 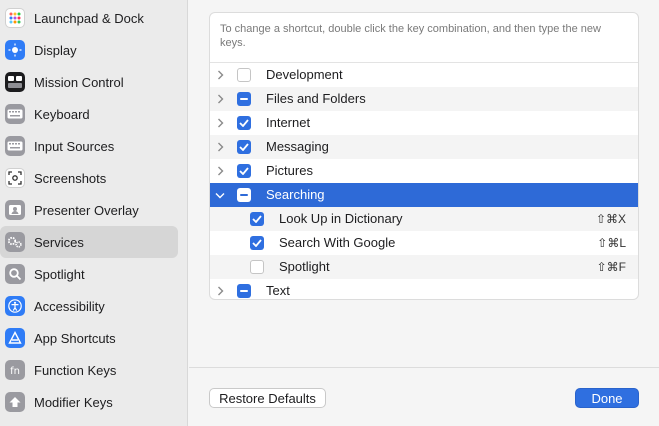 I want to click on tree-row-look-up-in-dictionary: Look Up in Dictionary ⇧⌘X, so click(x=424, y=219).